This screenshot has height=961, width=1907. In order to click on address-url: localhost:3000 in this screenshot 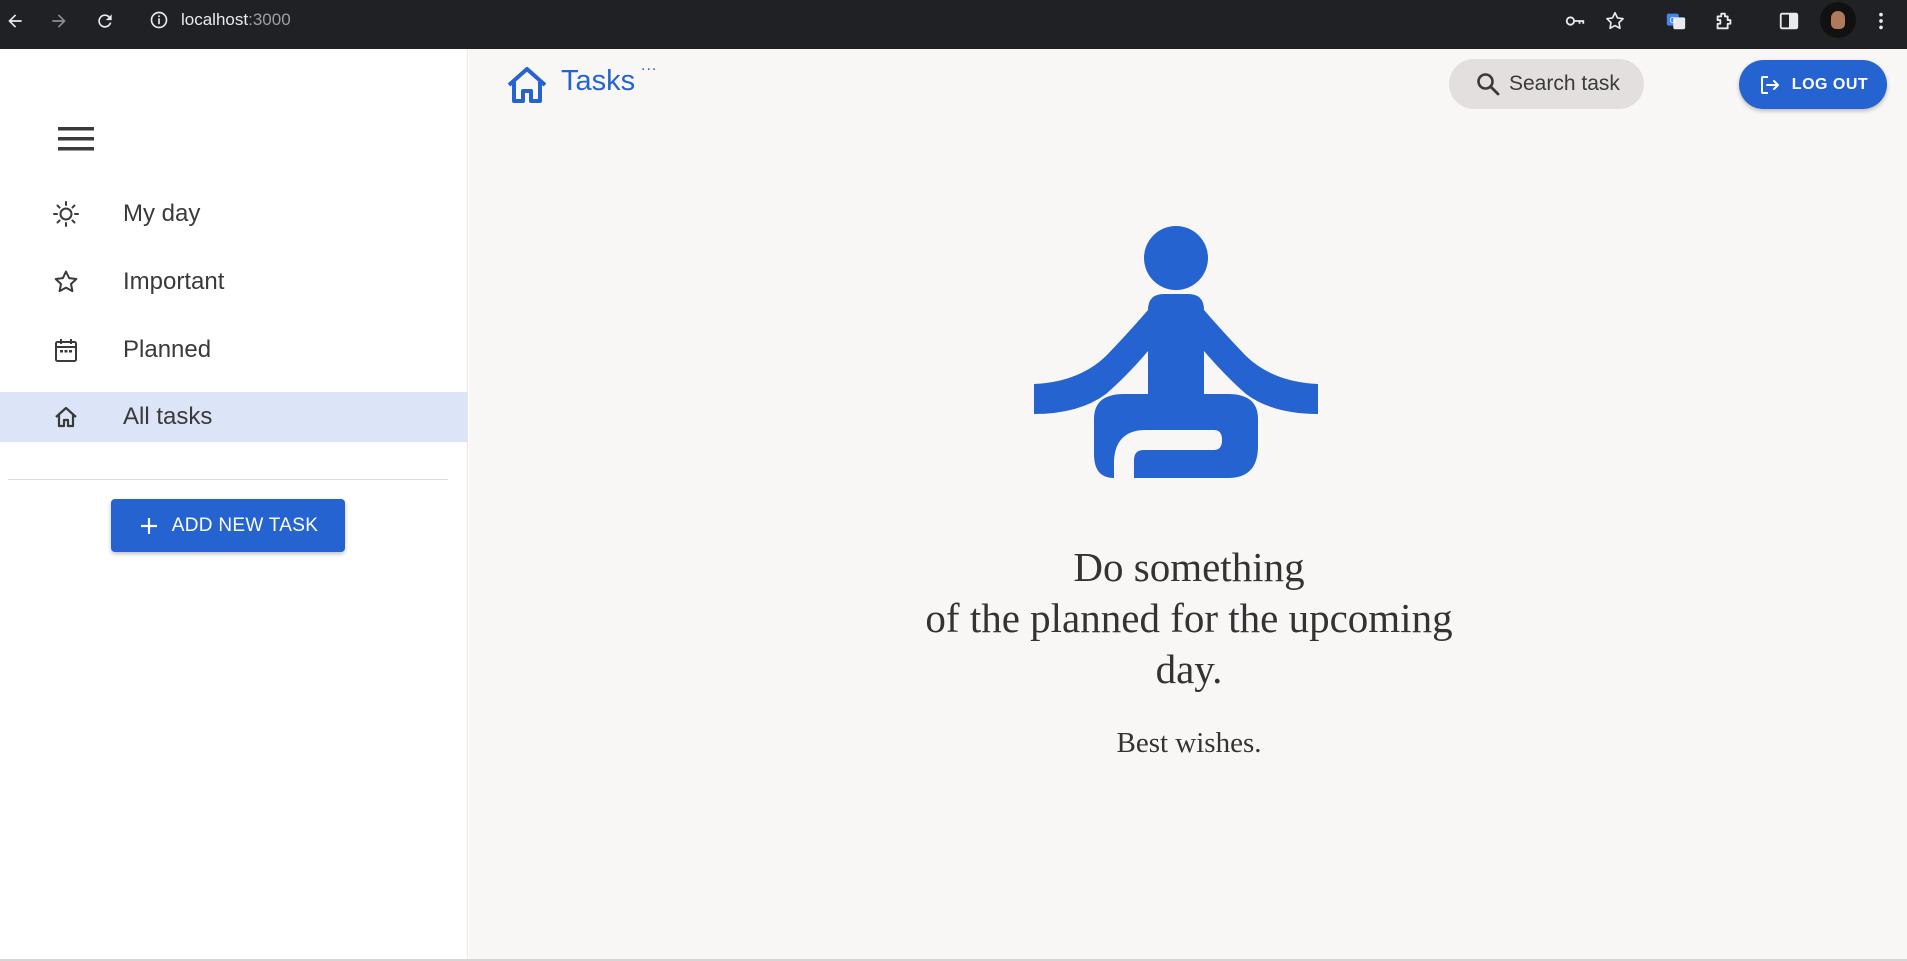, I will do `click(236, 20)`.